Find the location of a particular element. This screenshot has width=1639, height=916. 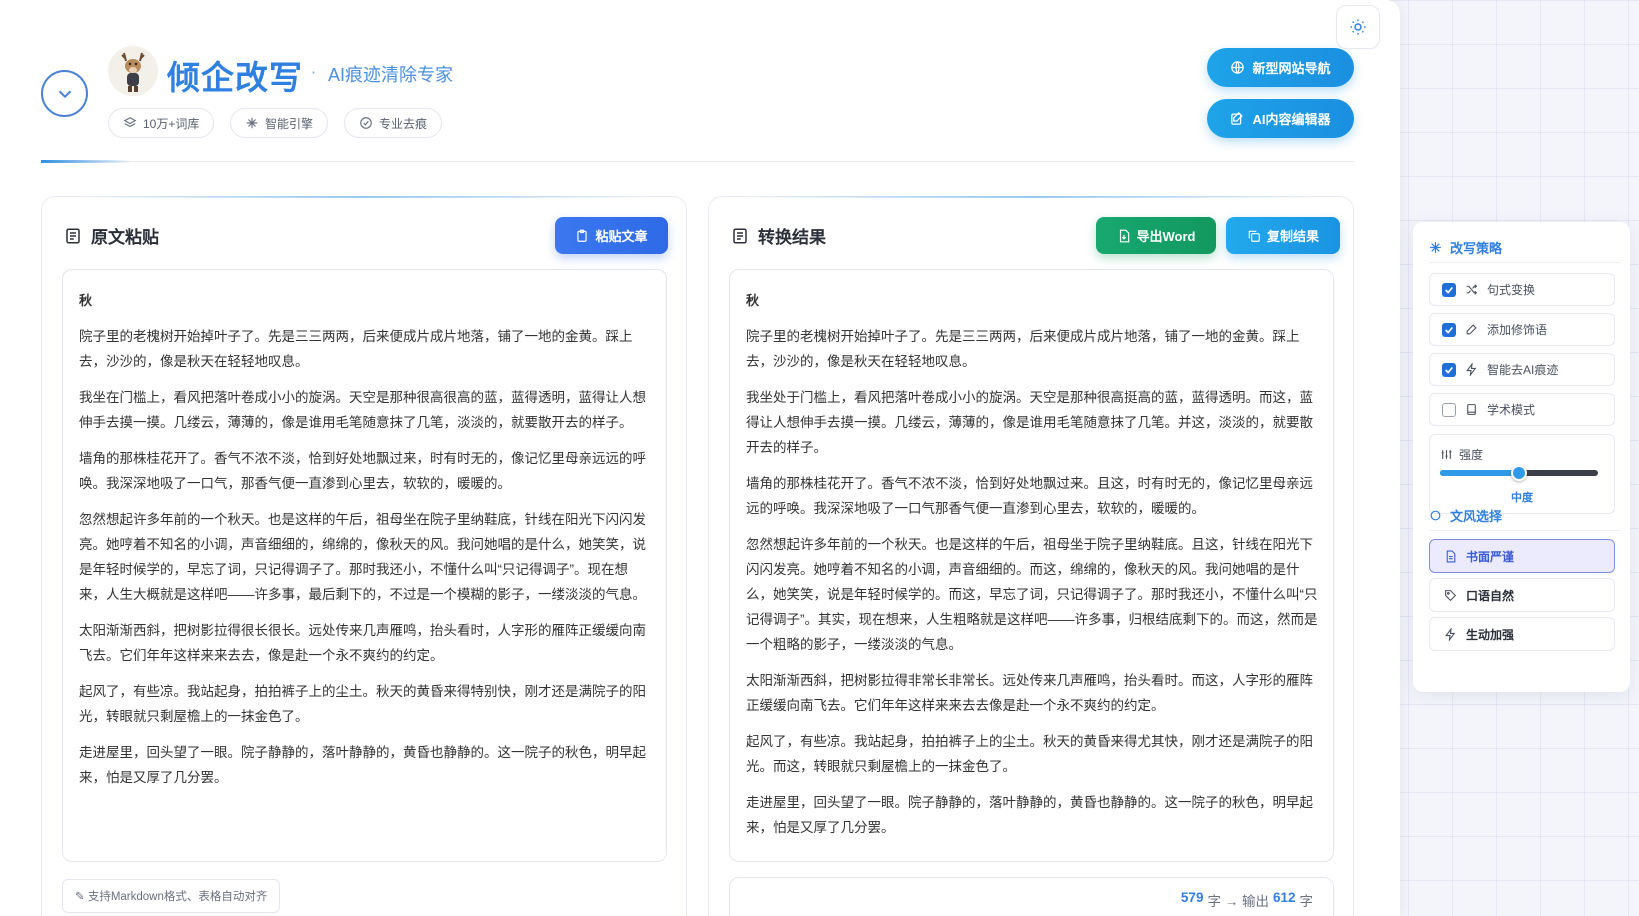

copy-result-button: 复制结果 is located at coordinates (1283, 235).